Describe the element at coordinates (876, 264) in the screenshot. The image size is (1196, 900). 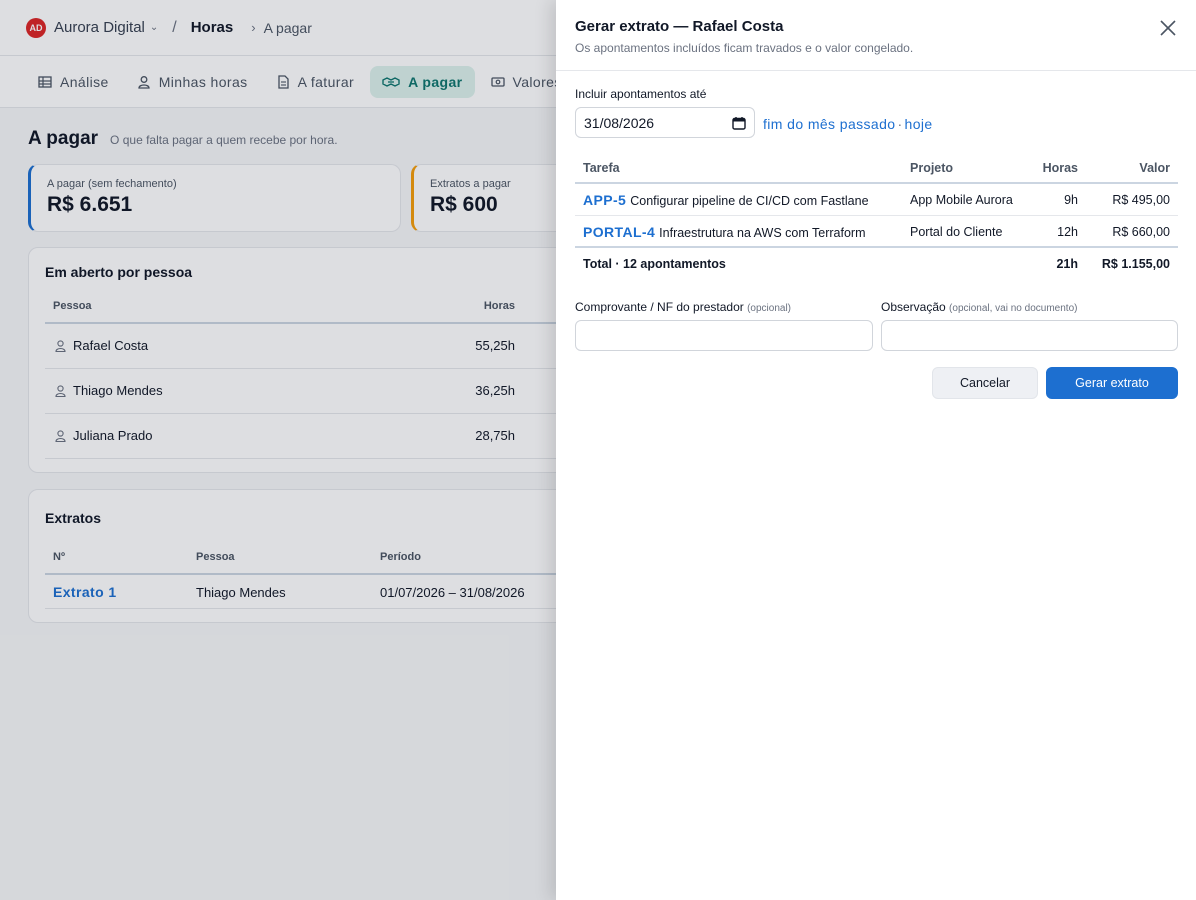
I see `table-total-row: Total · 12 apontamentos 21h R$ 1.155,00` at that location.